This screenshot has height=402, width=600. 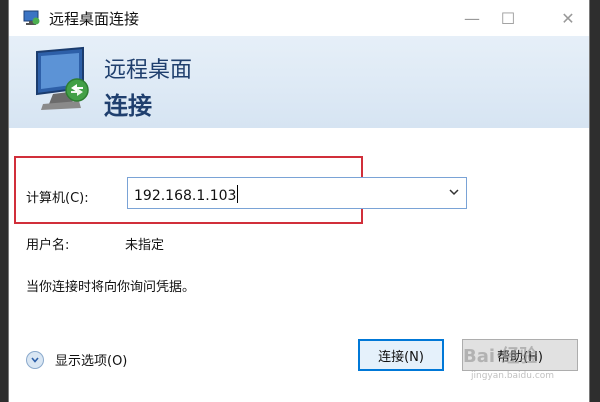 I want to click on computer-combobox: 192.168.1.103, so click(x=297, y=193).